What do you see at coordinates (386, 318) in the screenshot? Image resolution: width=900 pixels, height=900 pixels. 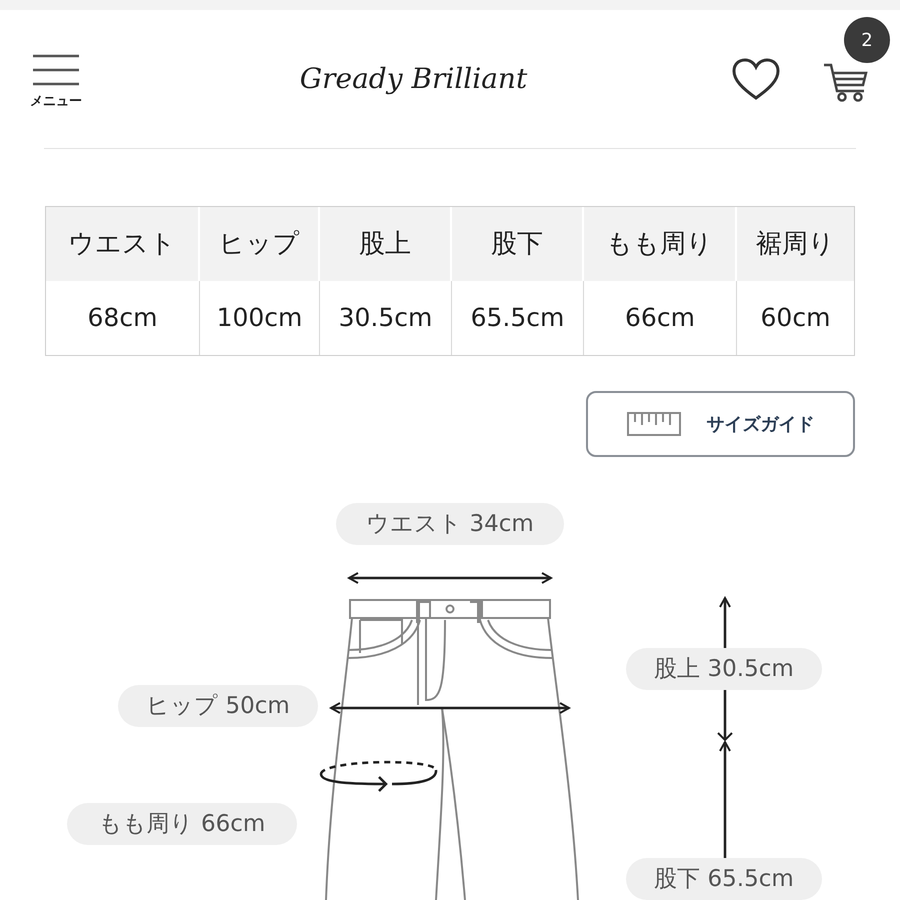 I see `table-cell: 30.5cm` at bounding box center [386, 318].